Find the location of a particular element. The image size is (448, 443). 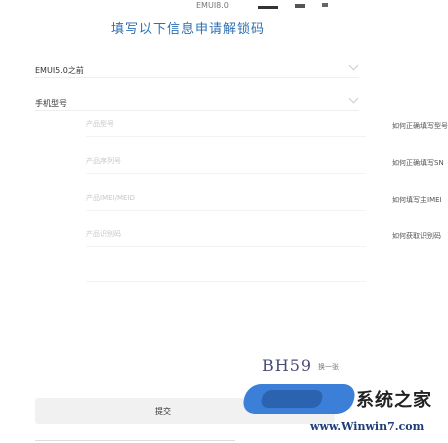

divider is located at coordinates (135, 440).